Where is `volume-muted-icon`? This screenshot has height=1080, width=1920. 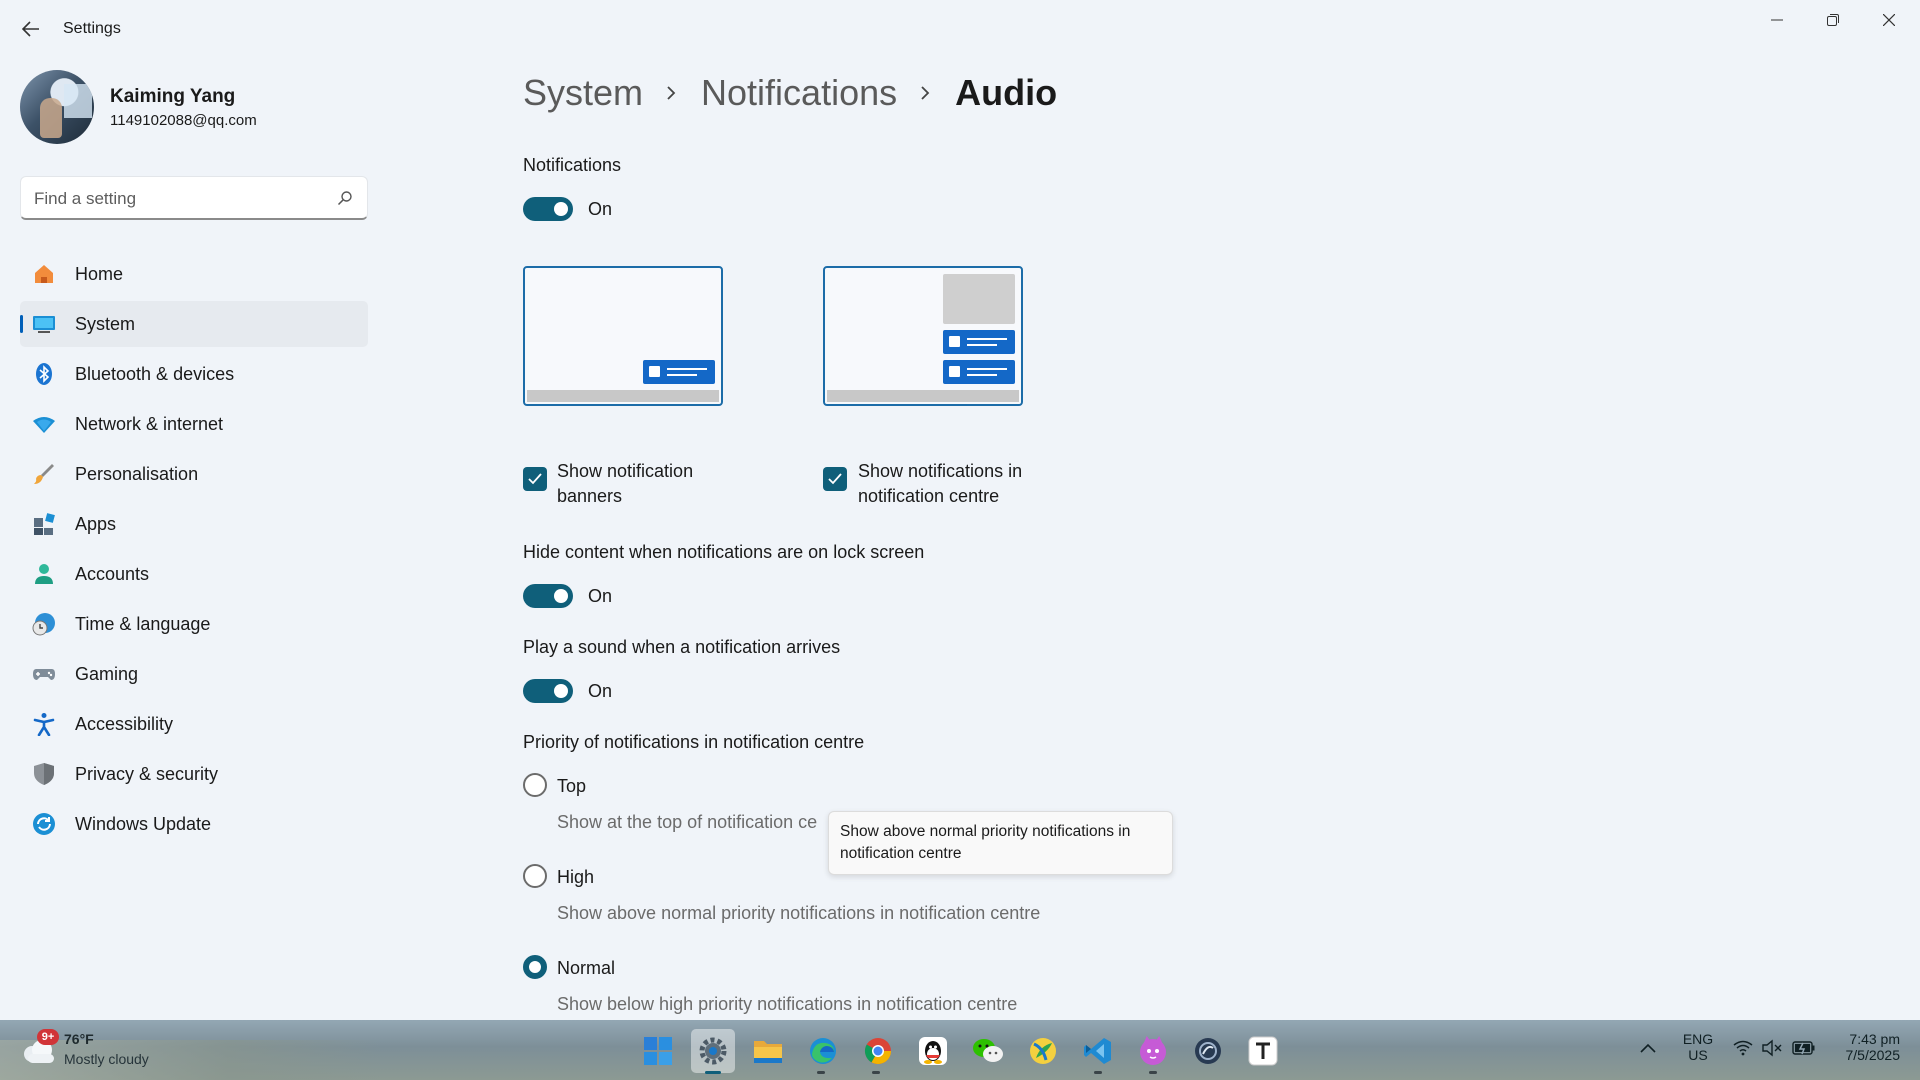 volume-muted-icon is located at coordinates (1772, 1049).